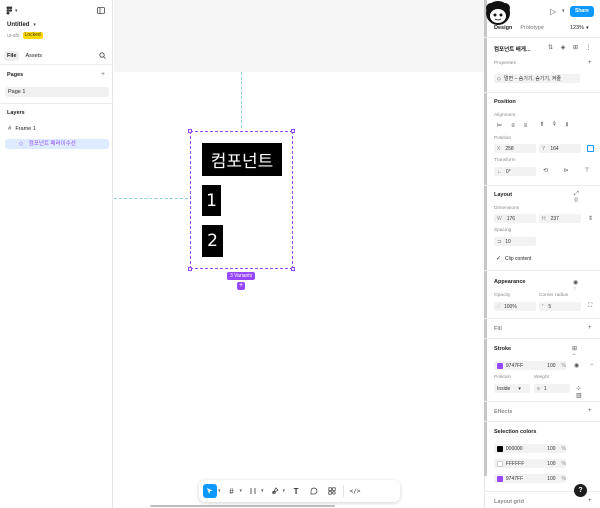 The image size is (600, 508). I want to click on help-button: ?, so click(580, 490).